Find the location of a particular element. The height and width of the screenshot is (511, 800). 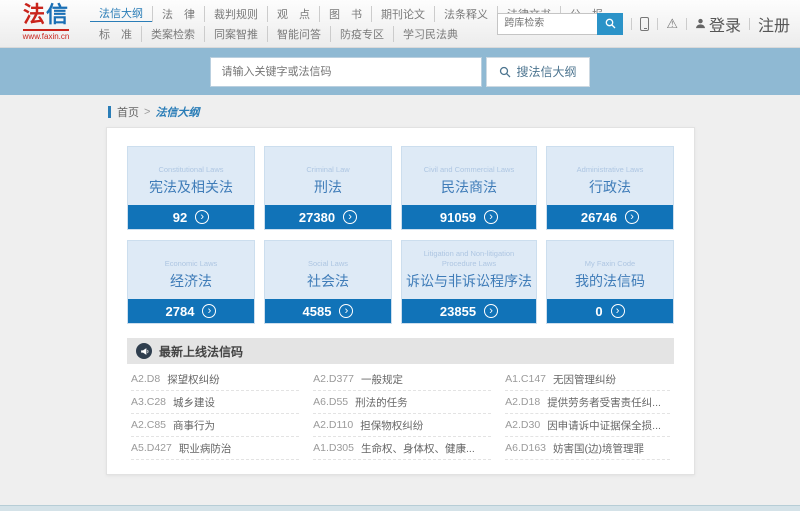

card-economic-laws: Economic Laws 经济法 2784 › is located at coordinates (191, 282).